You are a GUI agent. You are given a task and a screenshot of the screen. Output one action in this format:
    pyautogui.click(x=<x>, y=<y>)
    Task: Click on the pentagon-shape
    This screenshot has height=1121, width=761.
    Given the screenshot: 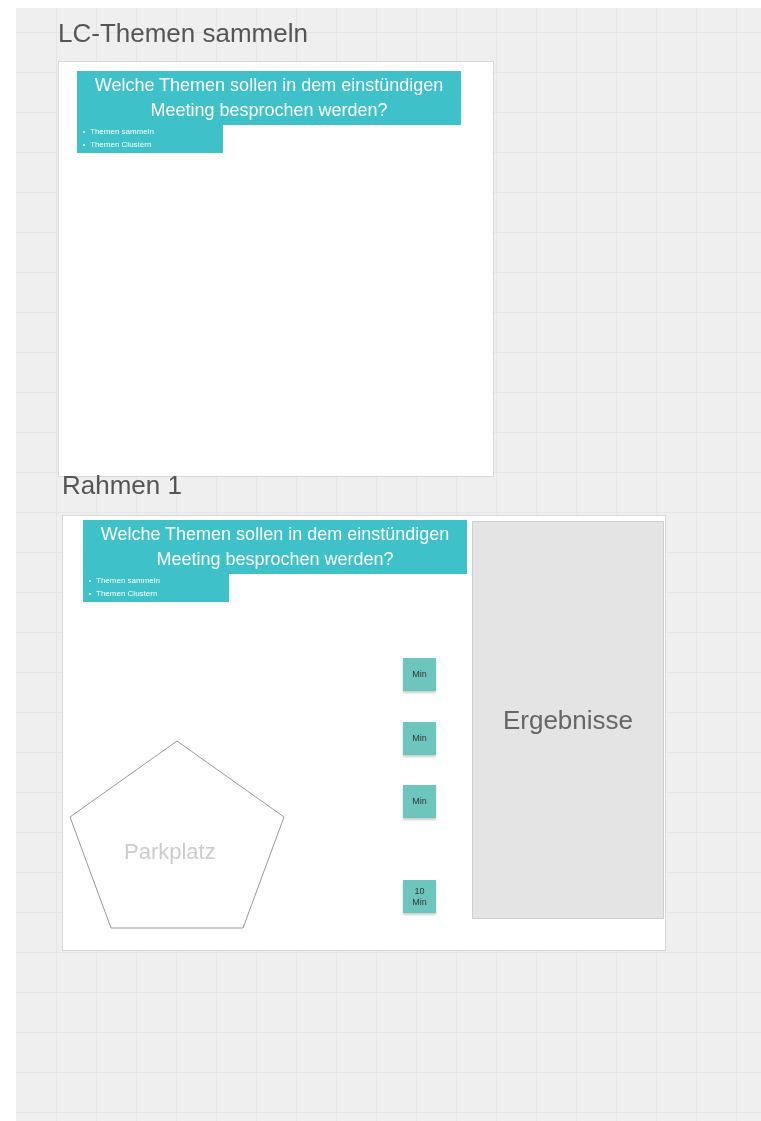 What is the action you would take?
    pyautogui.click(x=177, y=835)
    